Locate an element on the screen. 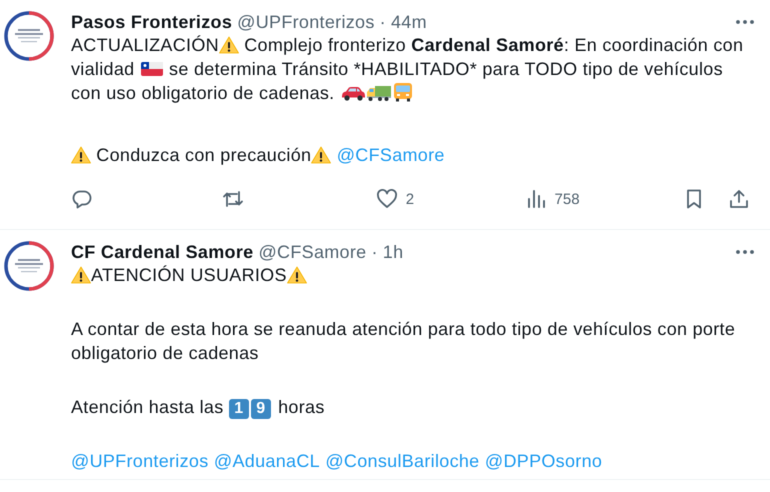  bus-icon is located at coordinates (403, 92).